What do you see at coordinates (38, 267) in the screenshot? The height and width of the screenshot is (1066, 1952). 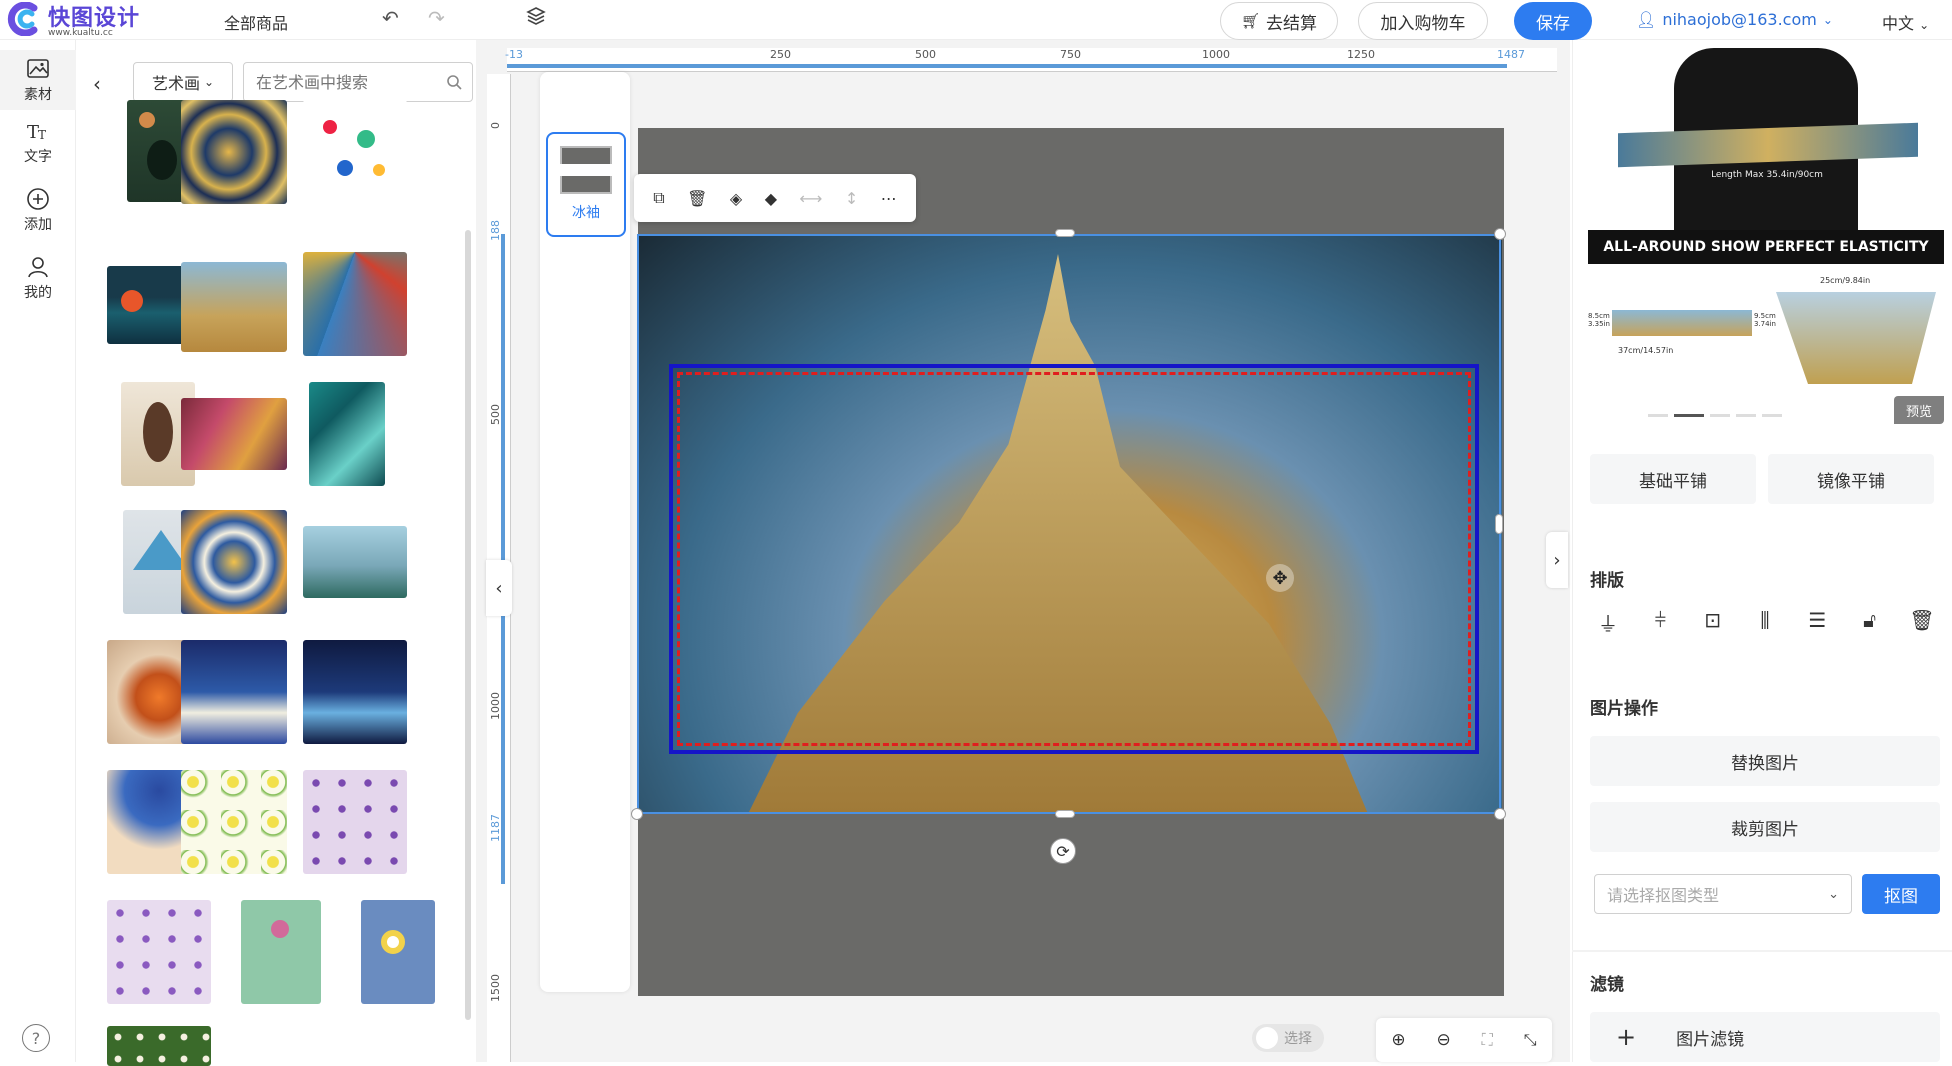 I see `user-icon` at bounding box center [38, 267].